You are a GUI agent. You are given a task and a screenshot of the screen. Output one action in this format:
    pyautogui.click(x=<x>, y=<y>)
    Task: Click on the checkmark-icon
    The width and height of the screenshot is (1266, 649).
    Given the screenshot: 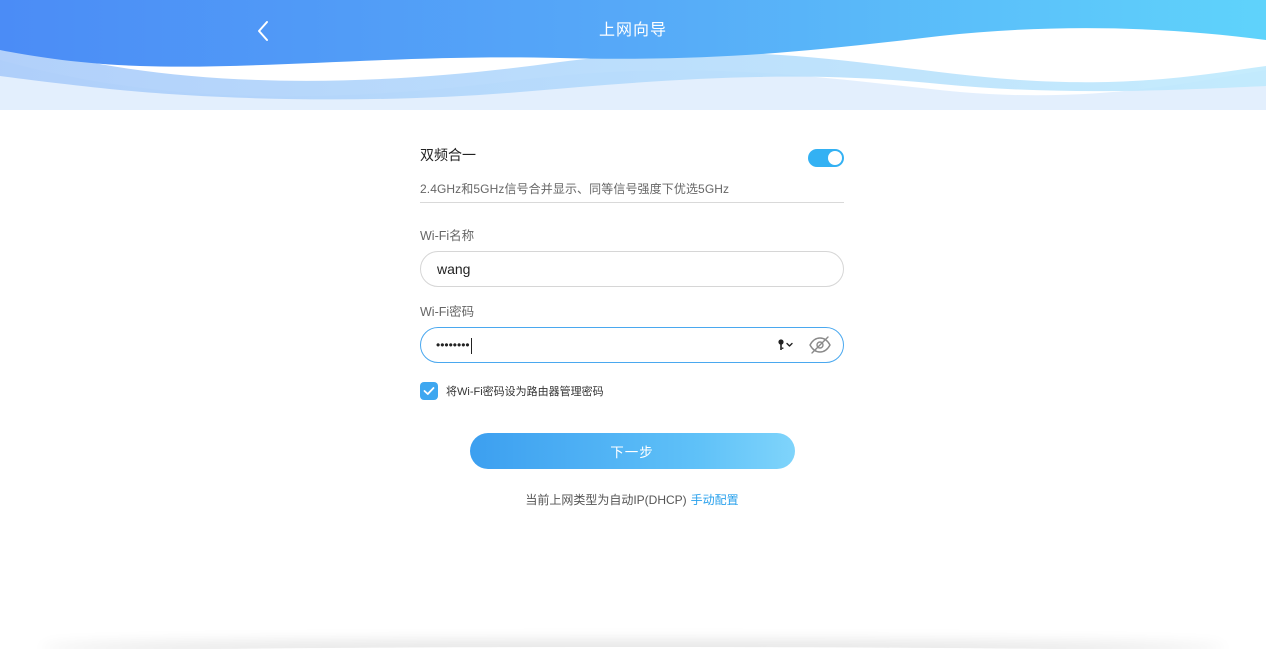 What is the action you would take?
    pyautogui.click(x=429, y=391)
    